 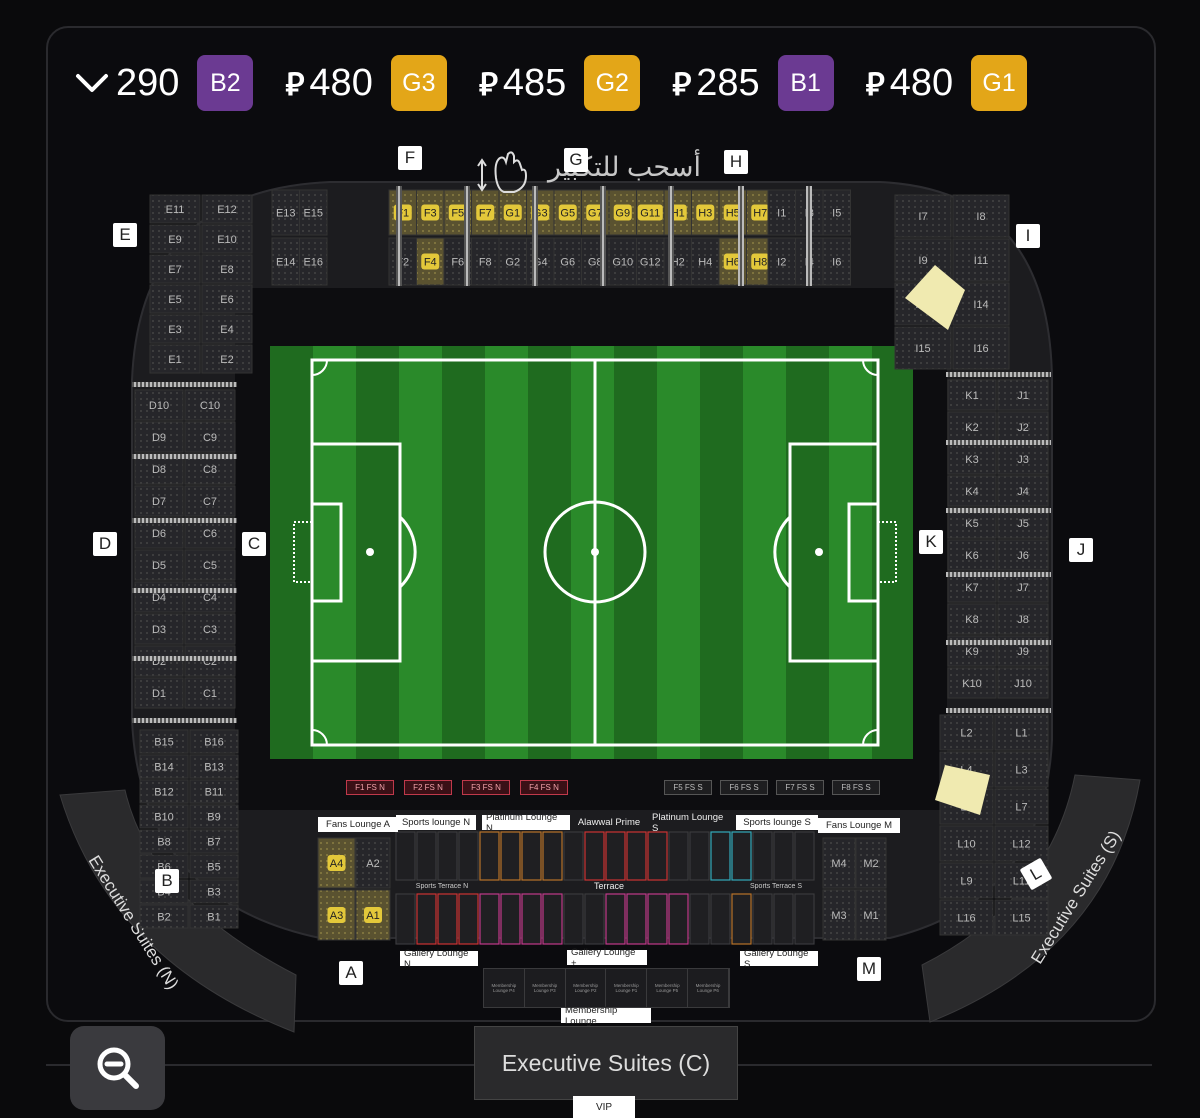 What do you see at coordinates (439, 959) in the screenshot?
I see `gallery-lounge-n-label: Gallery Lounge N` at bounding box center [439, 959].